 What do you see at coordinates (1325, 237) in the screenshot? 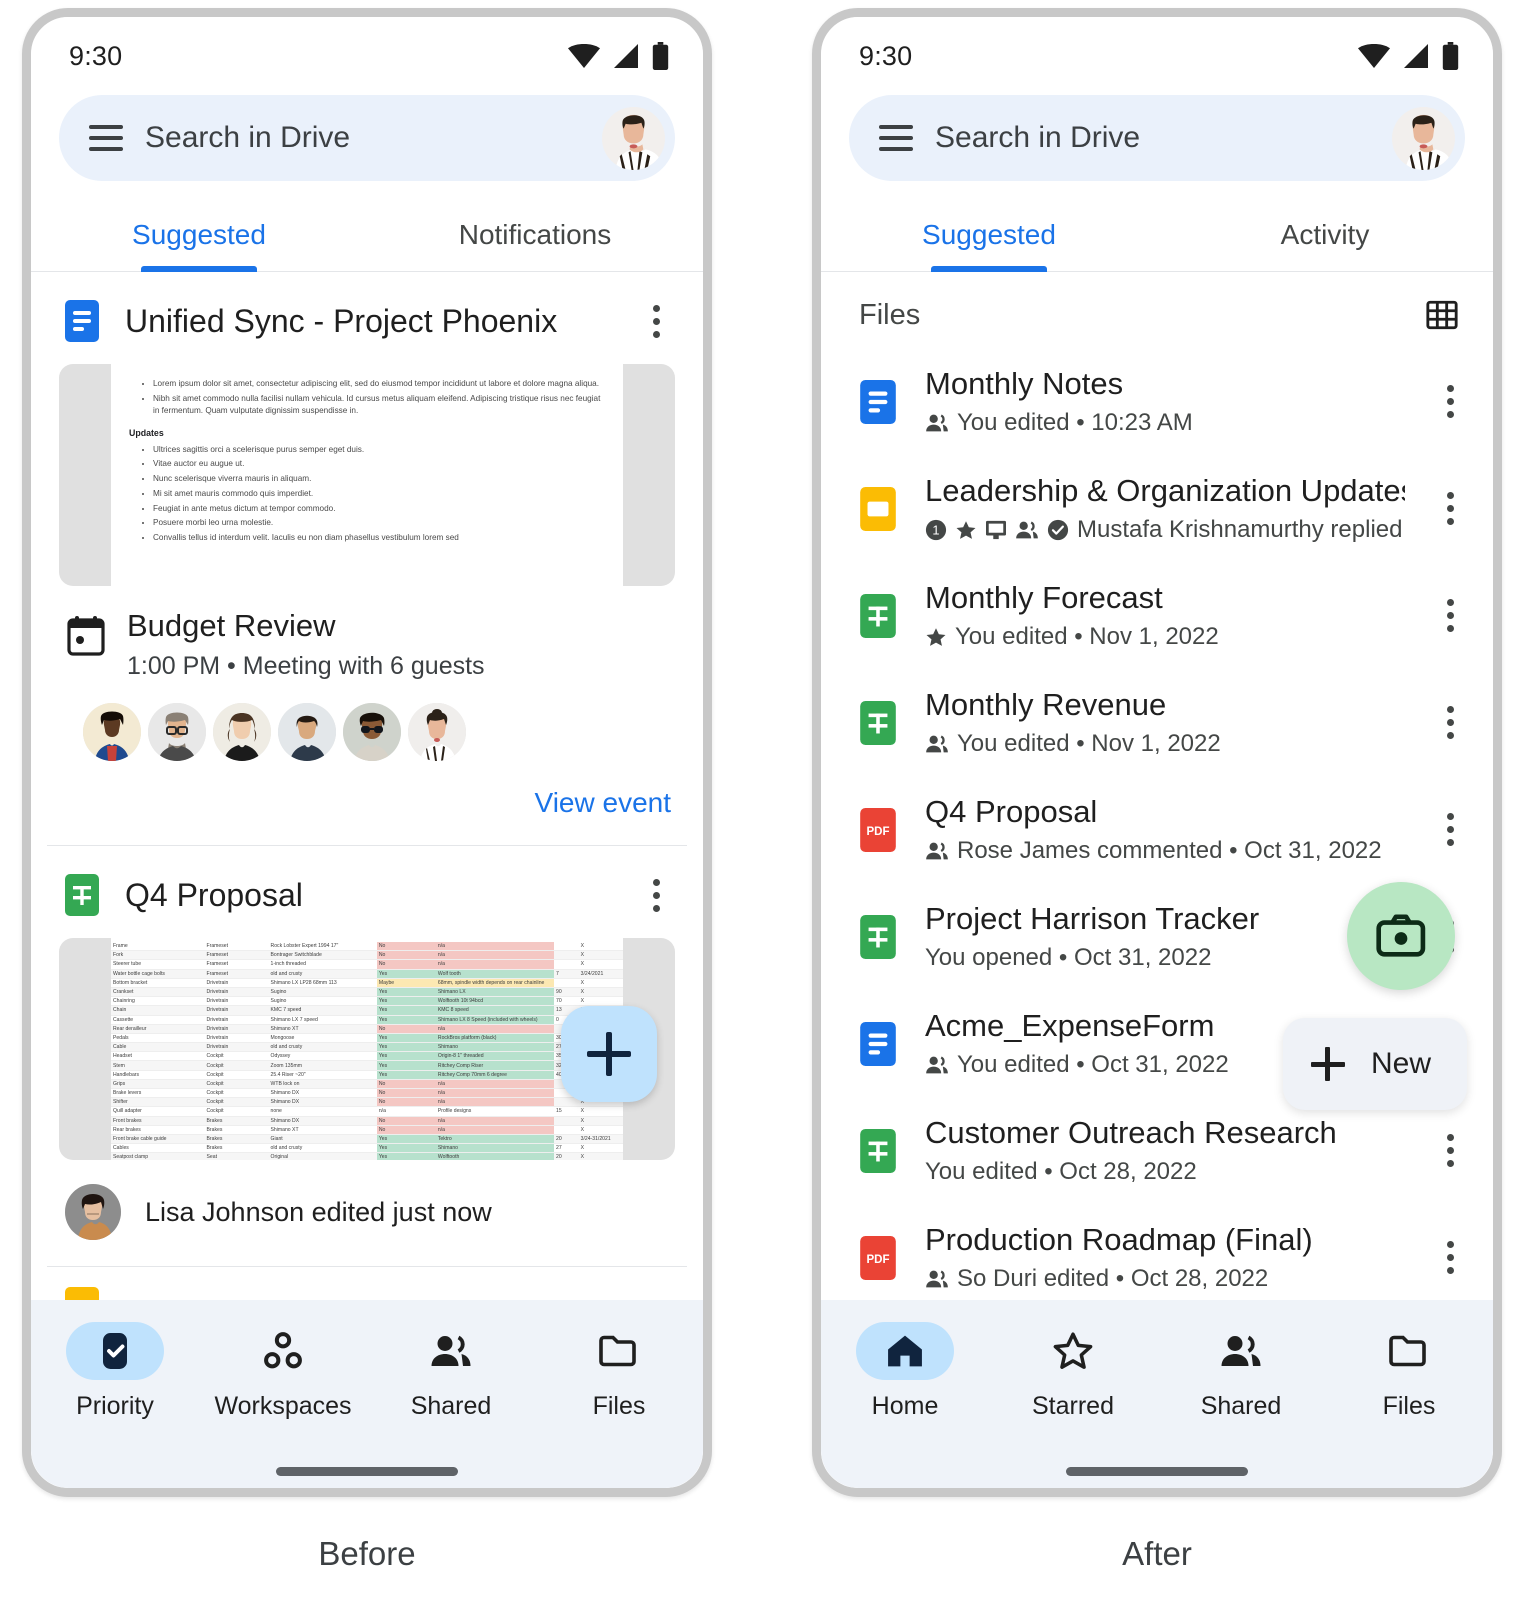
I see `tab-activity: Activity` at bounding box center [1325, 237].